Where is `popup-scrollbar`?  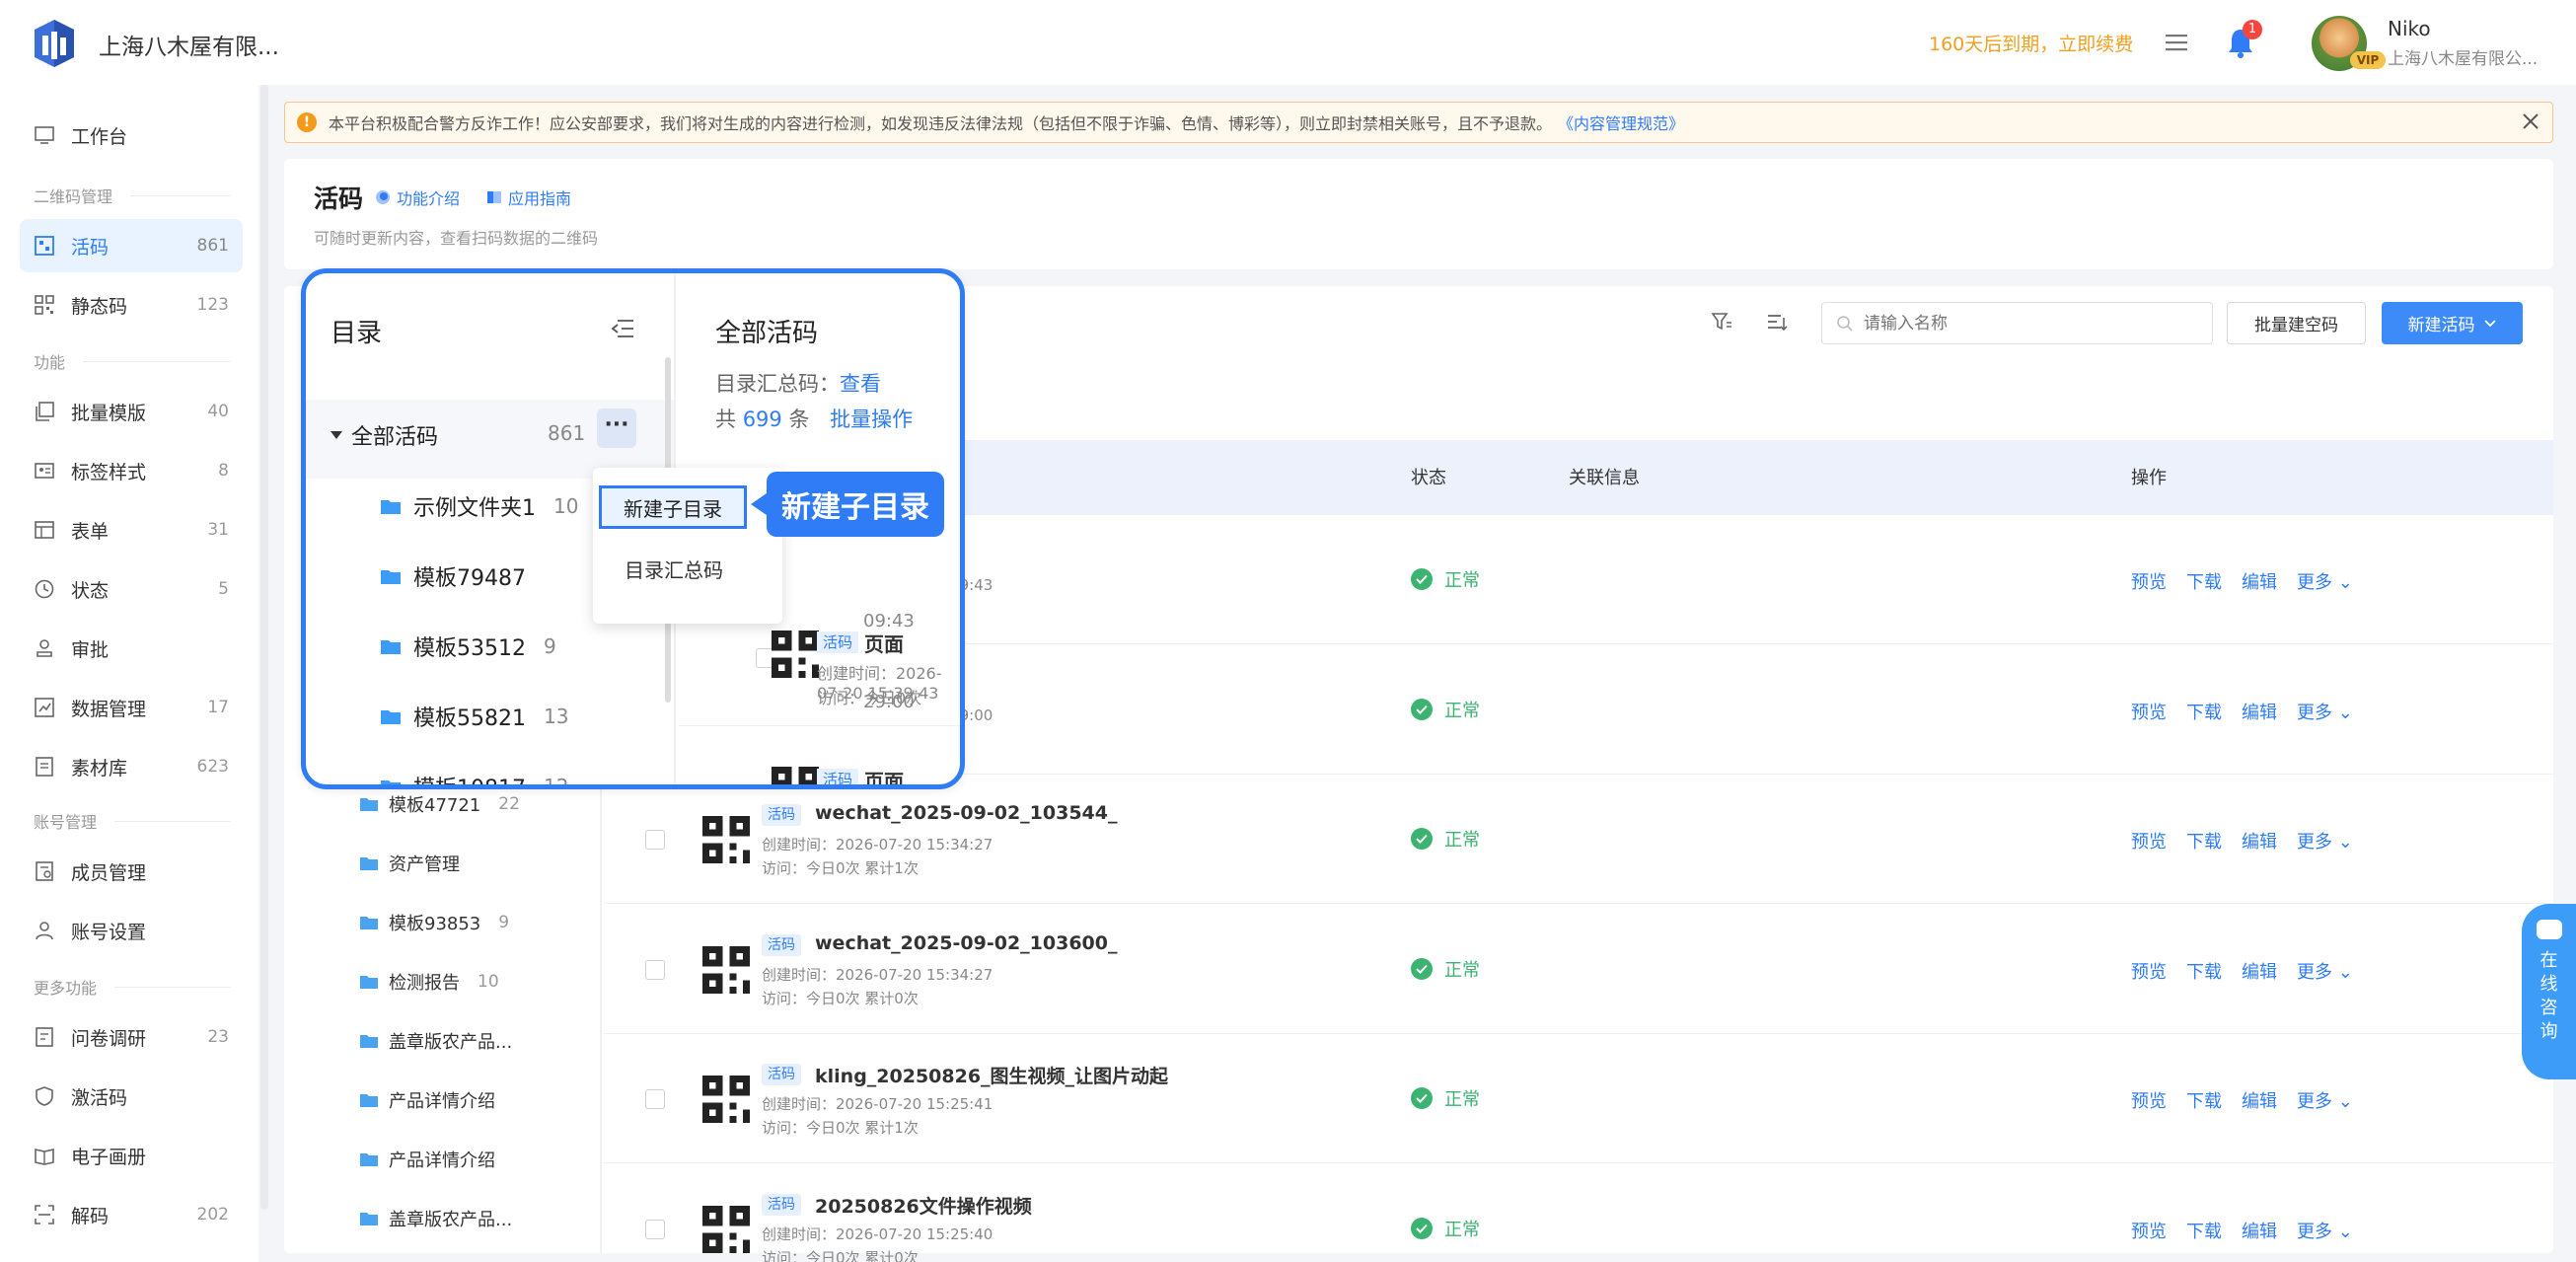 popup-scrollbar is located at coordinates (668, 530).